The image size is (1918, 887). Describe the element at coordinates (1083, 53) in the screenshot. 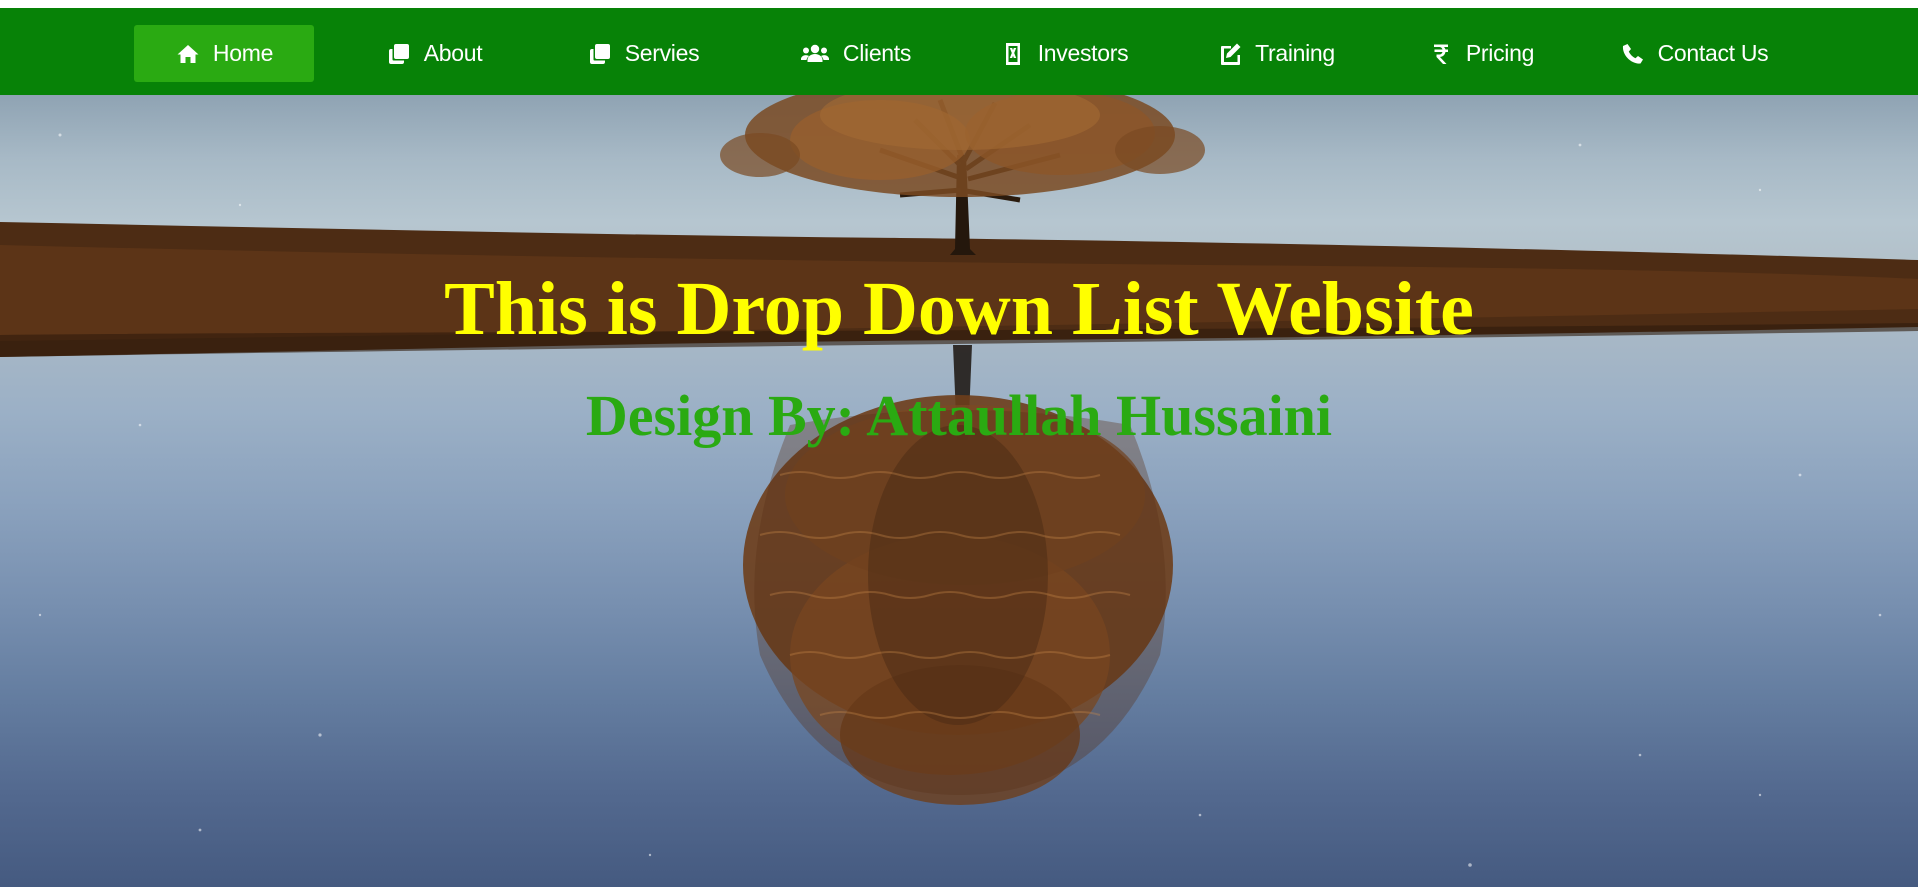

I see `nav-label: Investors` at that location.